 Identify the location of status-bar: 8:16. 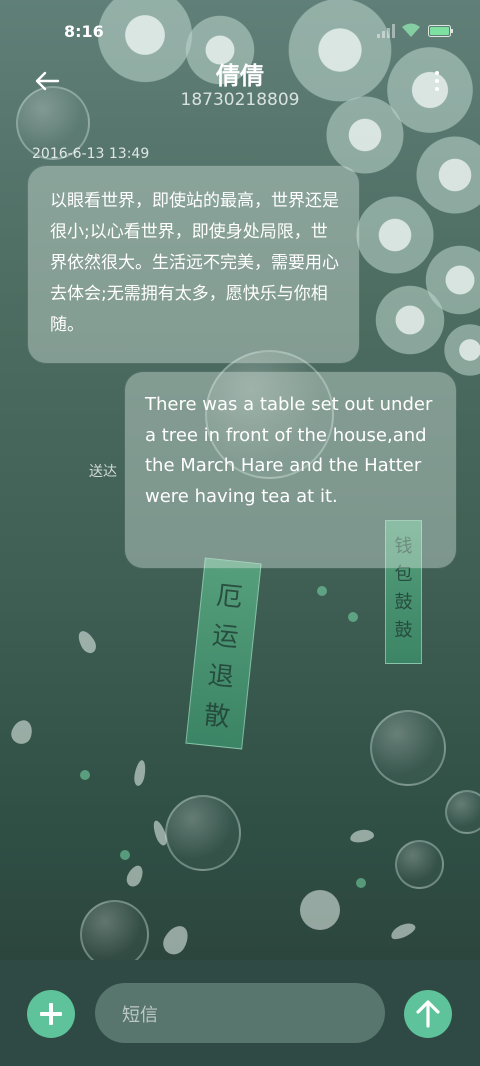
(240, 30).